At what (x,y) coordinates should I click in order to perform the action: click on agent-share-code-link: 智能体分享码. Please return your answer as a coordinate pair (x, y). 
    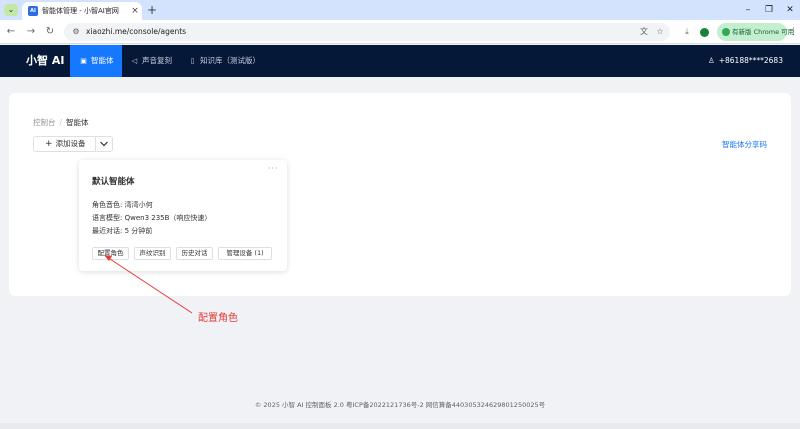
    Looking at the image, I should click on (744, 145).